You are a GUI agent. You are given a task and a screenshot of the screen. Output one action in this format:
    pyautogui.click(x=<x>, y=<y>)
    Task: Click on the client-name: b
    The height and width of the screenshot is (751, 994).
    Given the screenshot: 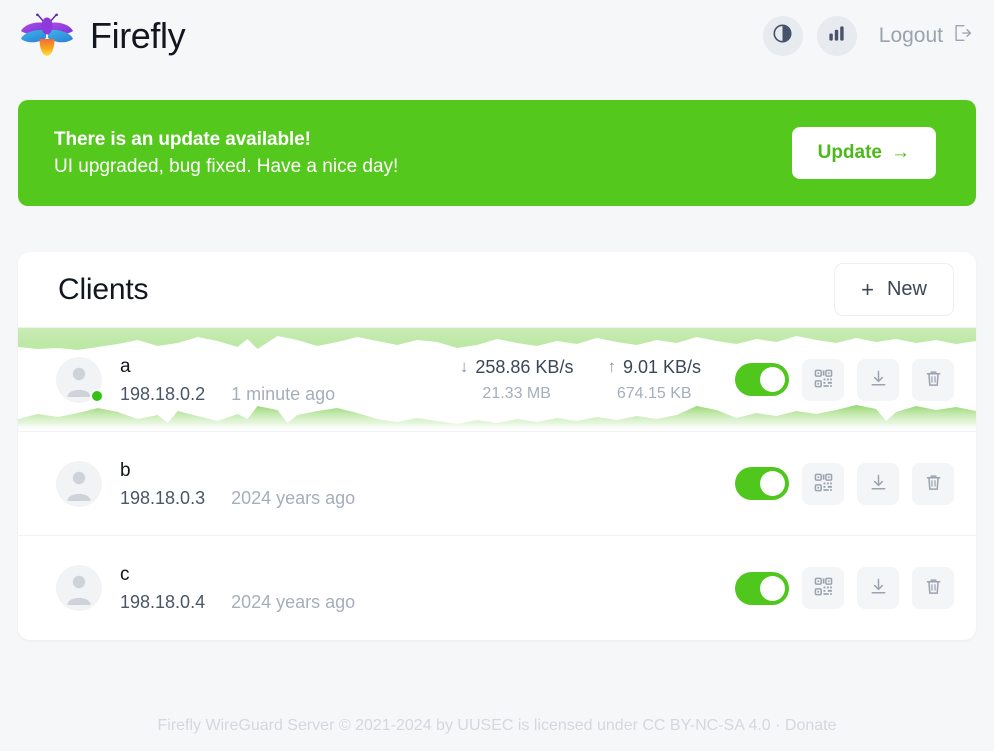 What is the action you would take?
    pyautogui.click(x=125, y=470)
    